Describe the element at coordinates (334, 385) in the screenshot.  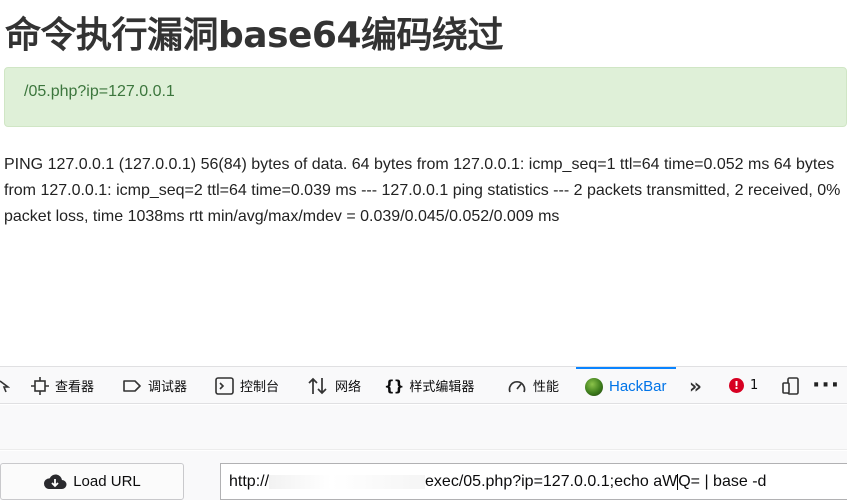
I see `tab-network: 网络` at that location.